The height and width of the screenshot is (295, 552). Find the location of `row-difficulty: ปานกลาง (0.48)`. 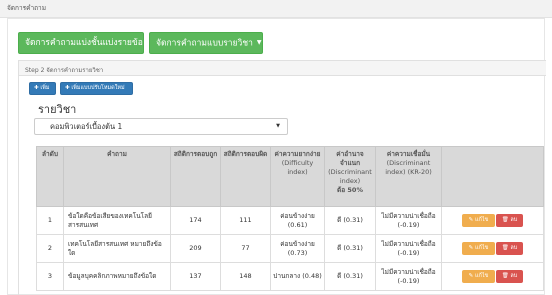

row-difficulty: ปานกลาง (0.48) is located at coordinates (297, 276).